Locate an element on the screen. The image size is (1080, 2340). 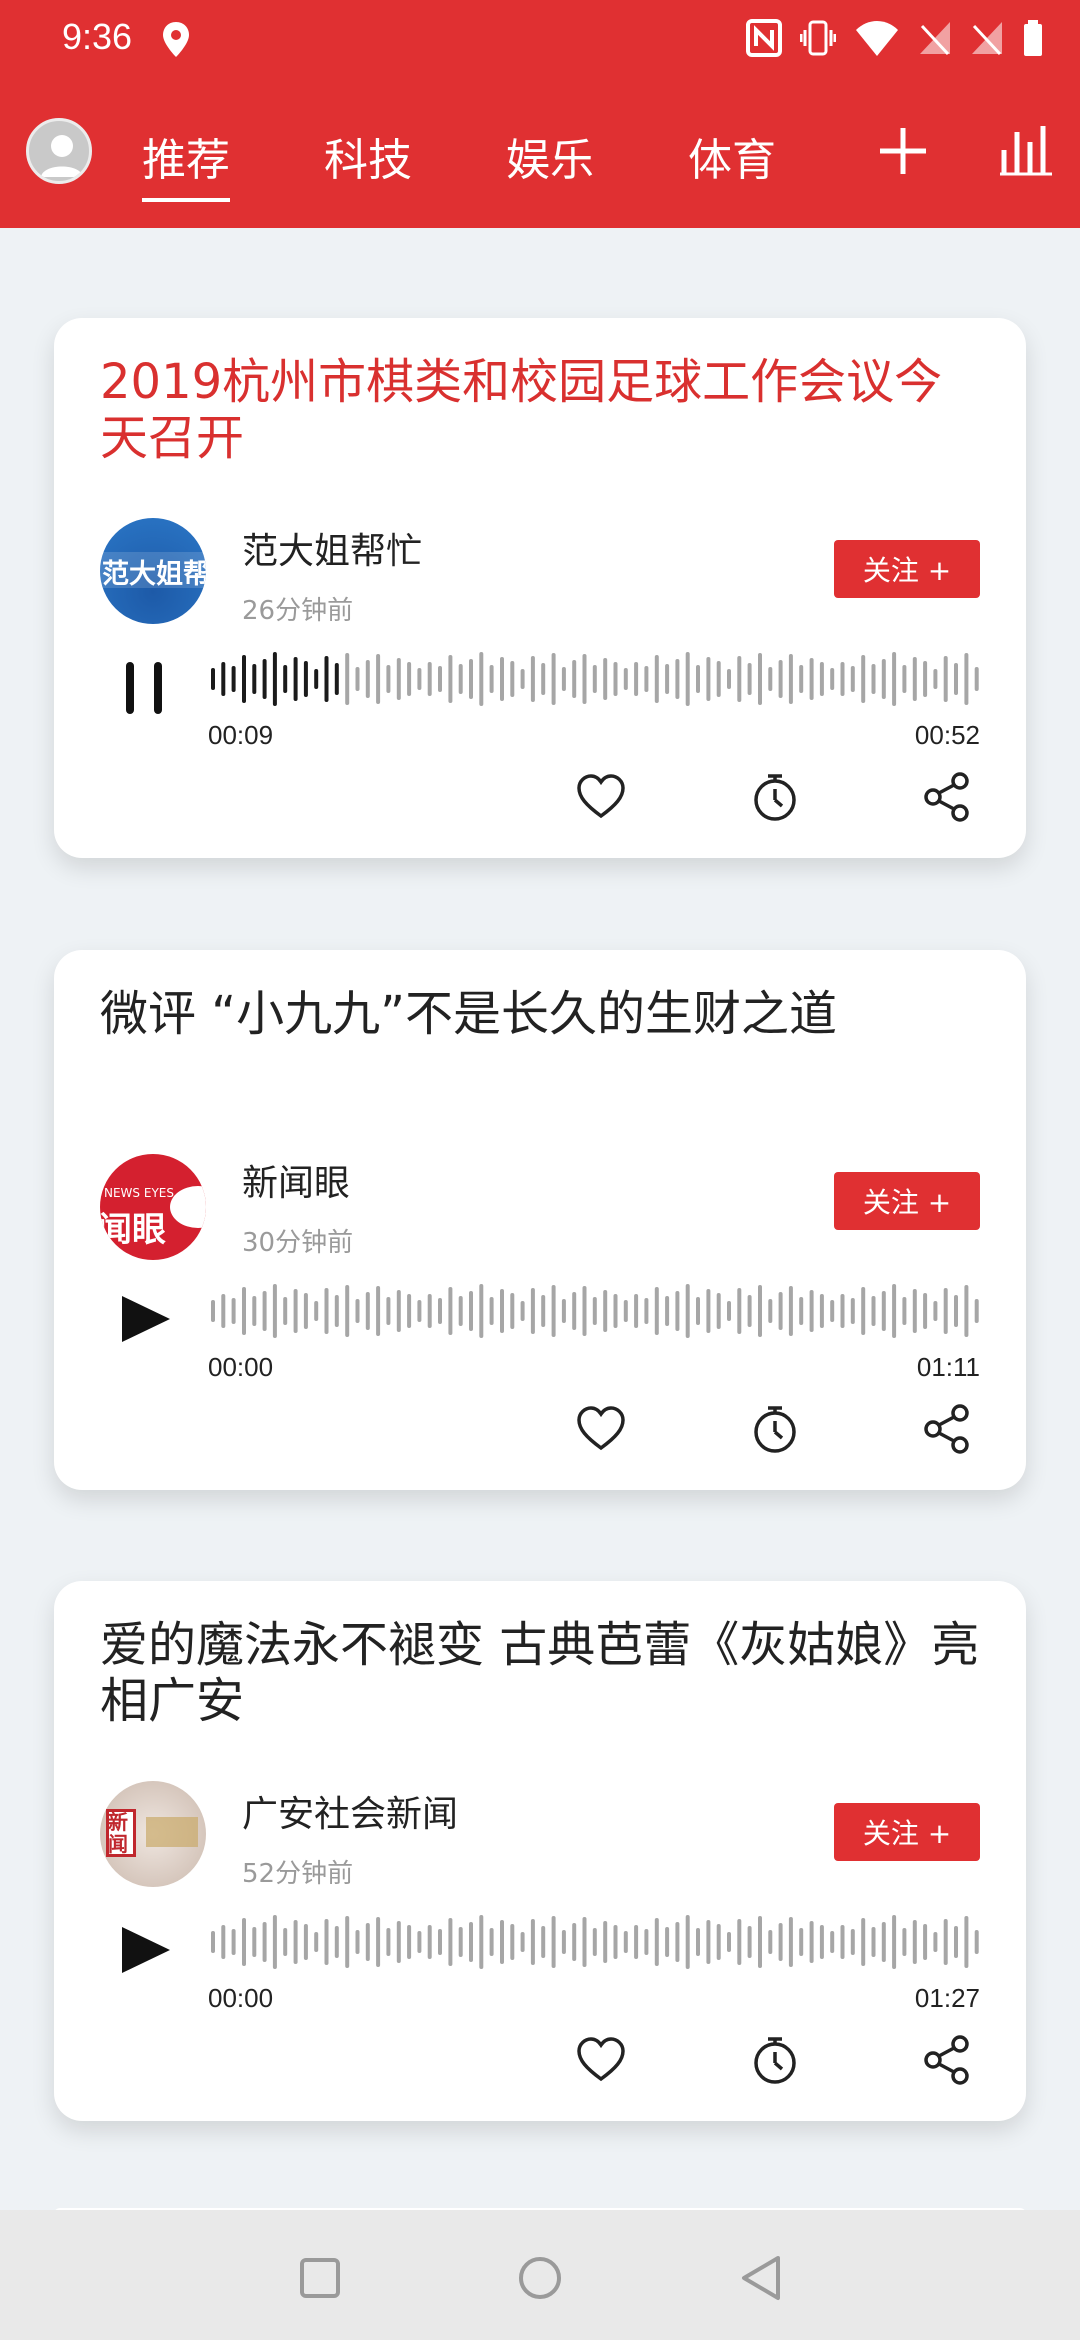
card-title: 微评 “小九九”不是长久的生财之道 is located at coordinates (540, 1014).